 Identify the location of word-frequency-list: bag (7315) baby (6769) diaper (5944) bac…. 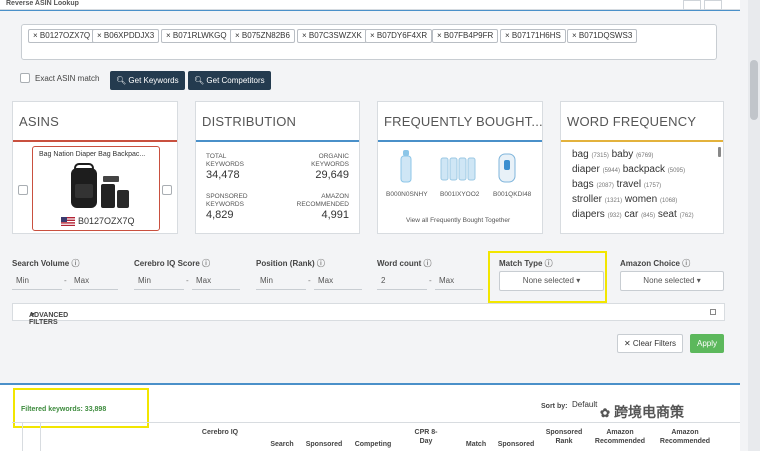
(633, 185).